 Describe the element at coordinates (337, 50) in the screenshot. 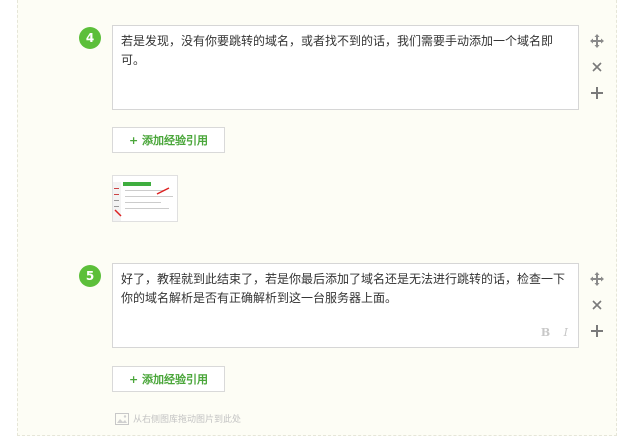

I see `step-text: 若是发现，没有你要跳转的域名，或者找不到的话，我们需要手动添加一个域名即可。` at that location.